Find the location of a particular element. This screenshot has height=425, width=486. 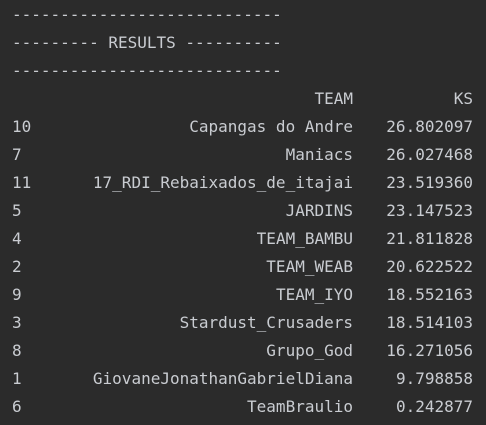

row-index: 1 is located at coordinates (17, 378).